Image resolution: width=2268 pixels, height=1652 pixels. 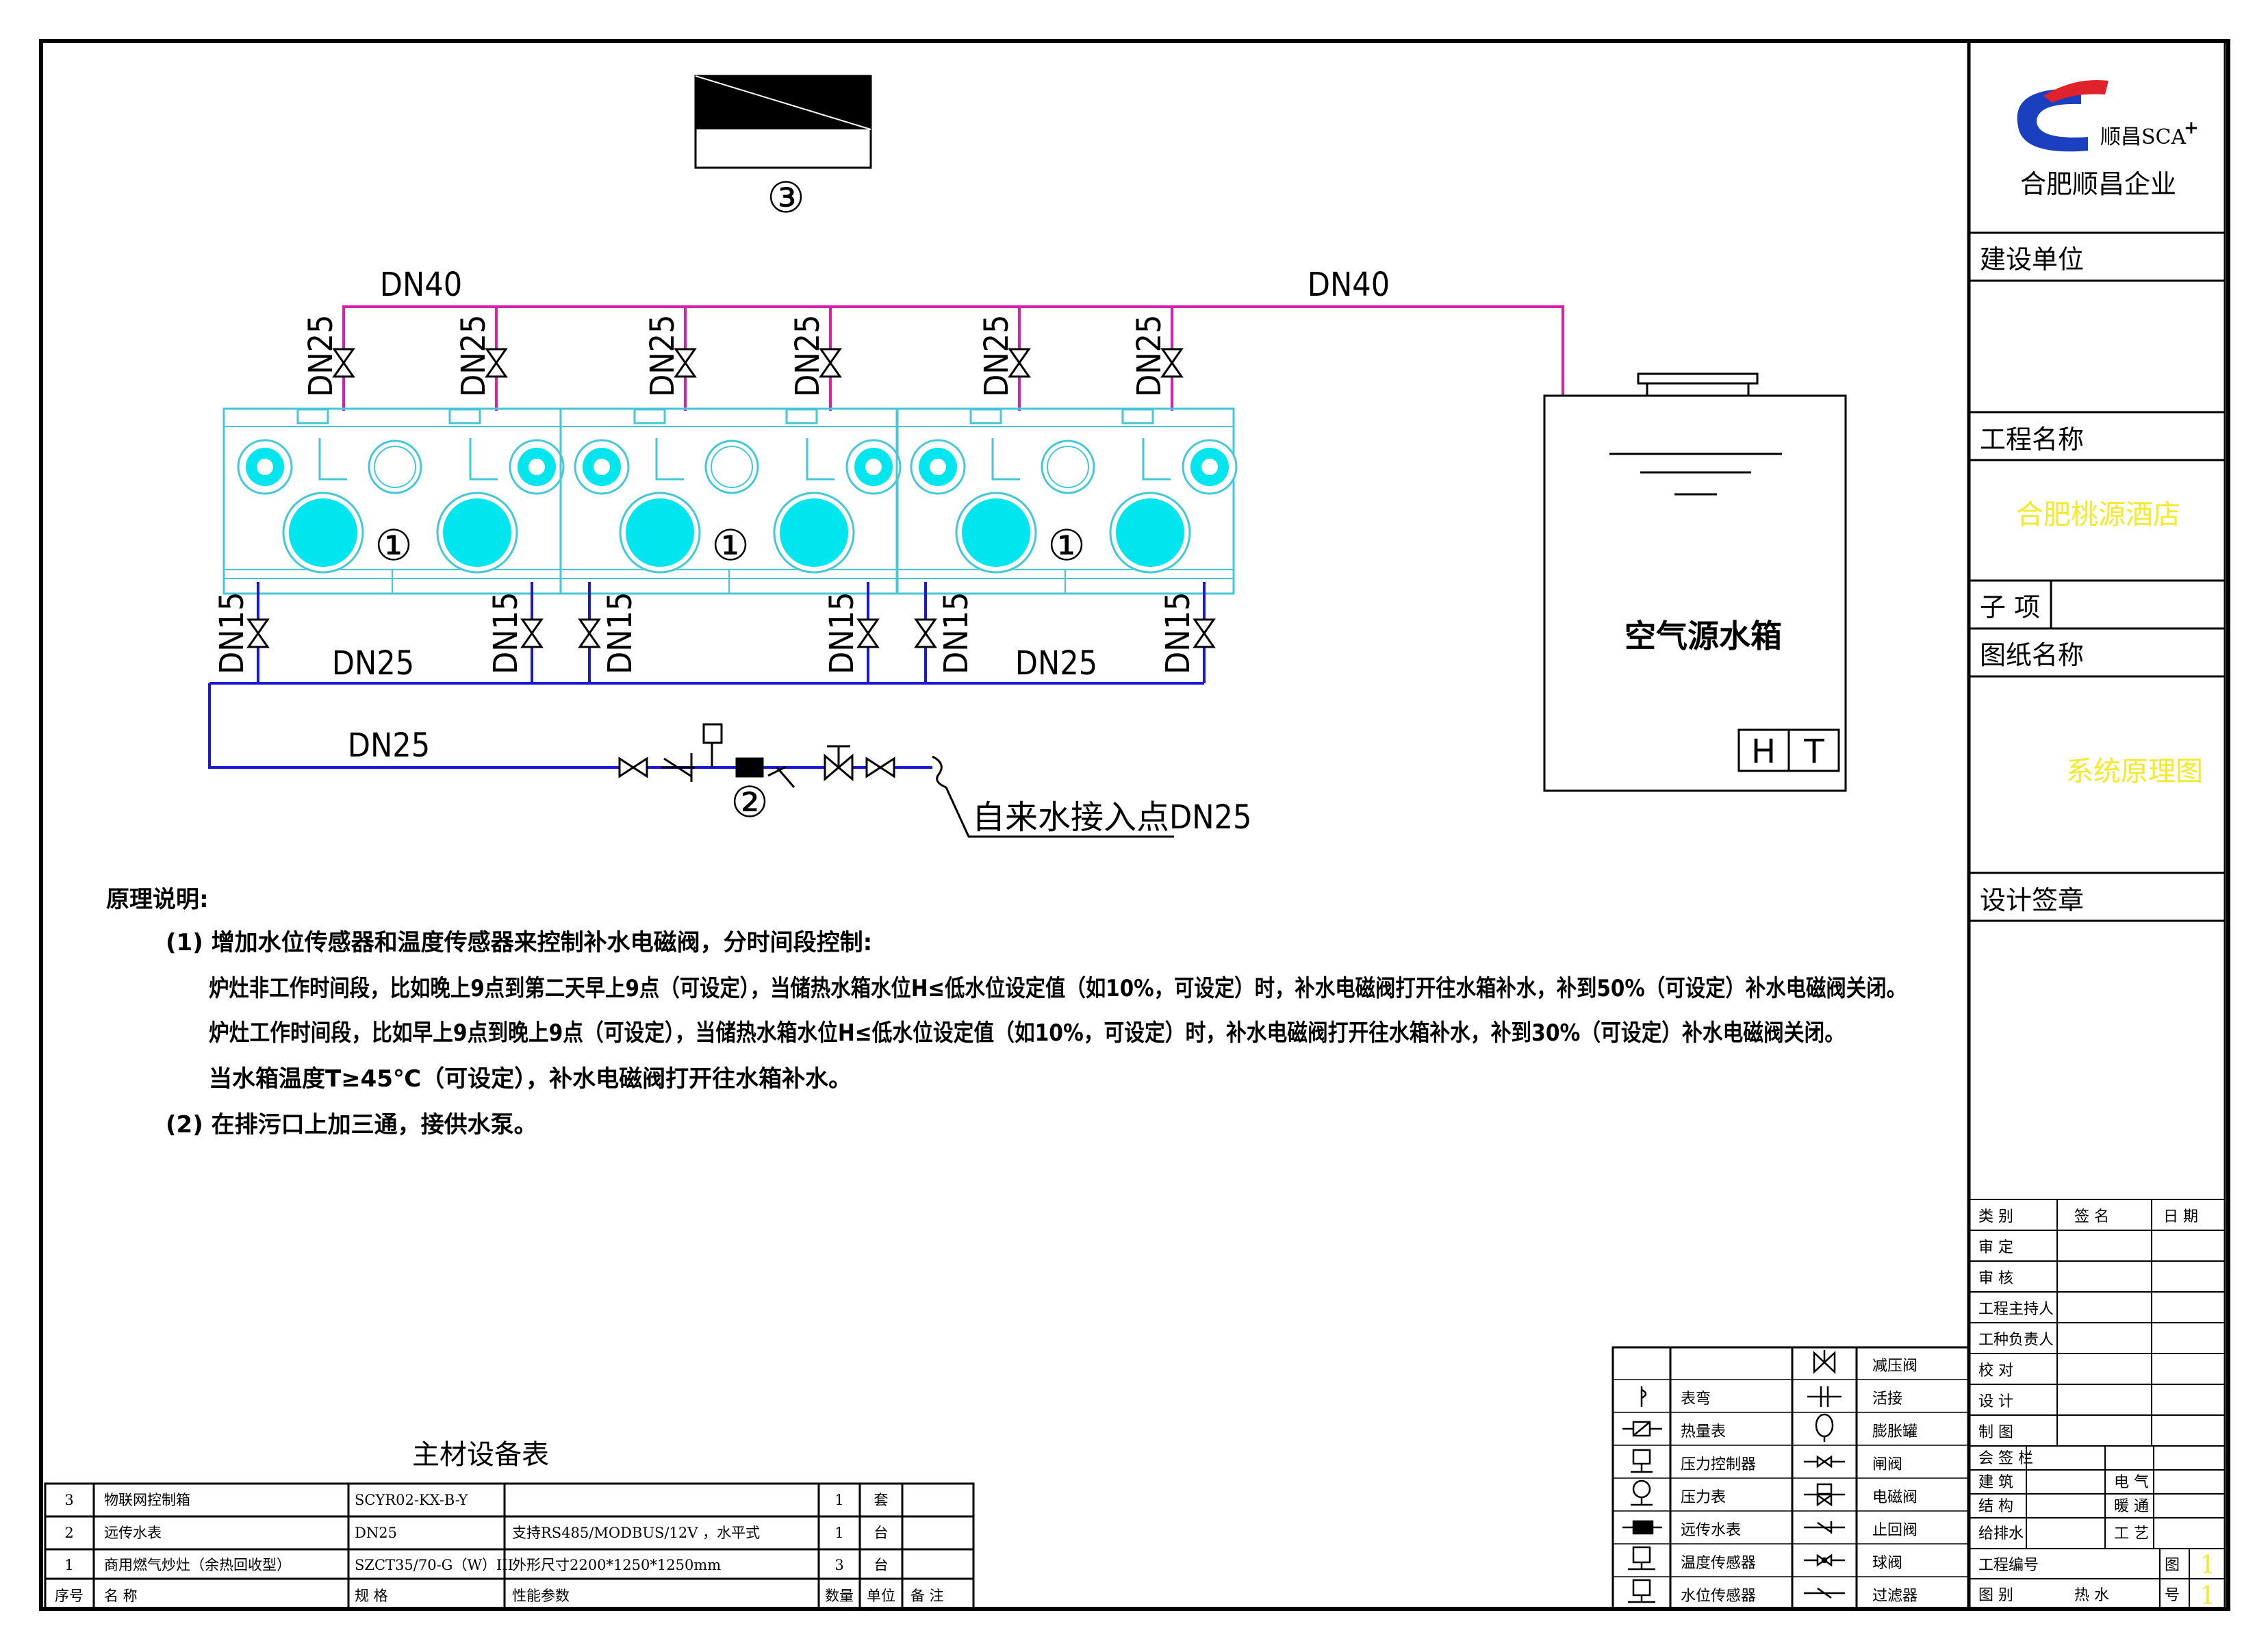 I want to click on legend-right-item: 膨胀罐, so click(x=1894, y=1431).